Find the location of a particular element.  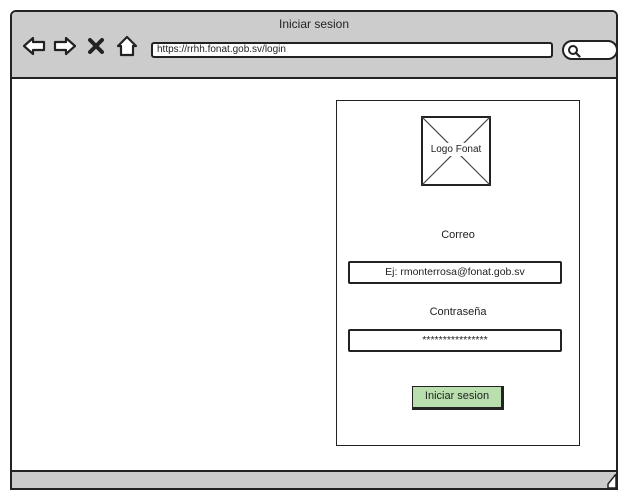

address-bar: https://rrhh.fonat.gob.sv/login is located at coordinates (352, 50).